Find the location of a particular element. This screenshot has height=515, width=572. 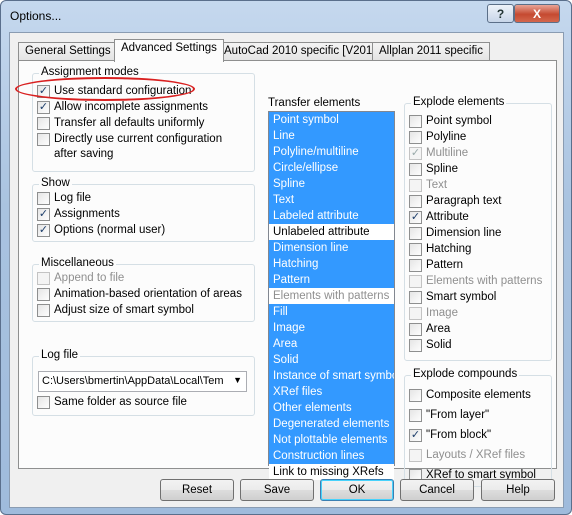

adjust-smart-symbol-checkbox: Adjust size of smart symbol is located at coordinates (115, 310).